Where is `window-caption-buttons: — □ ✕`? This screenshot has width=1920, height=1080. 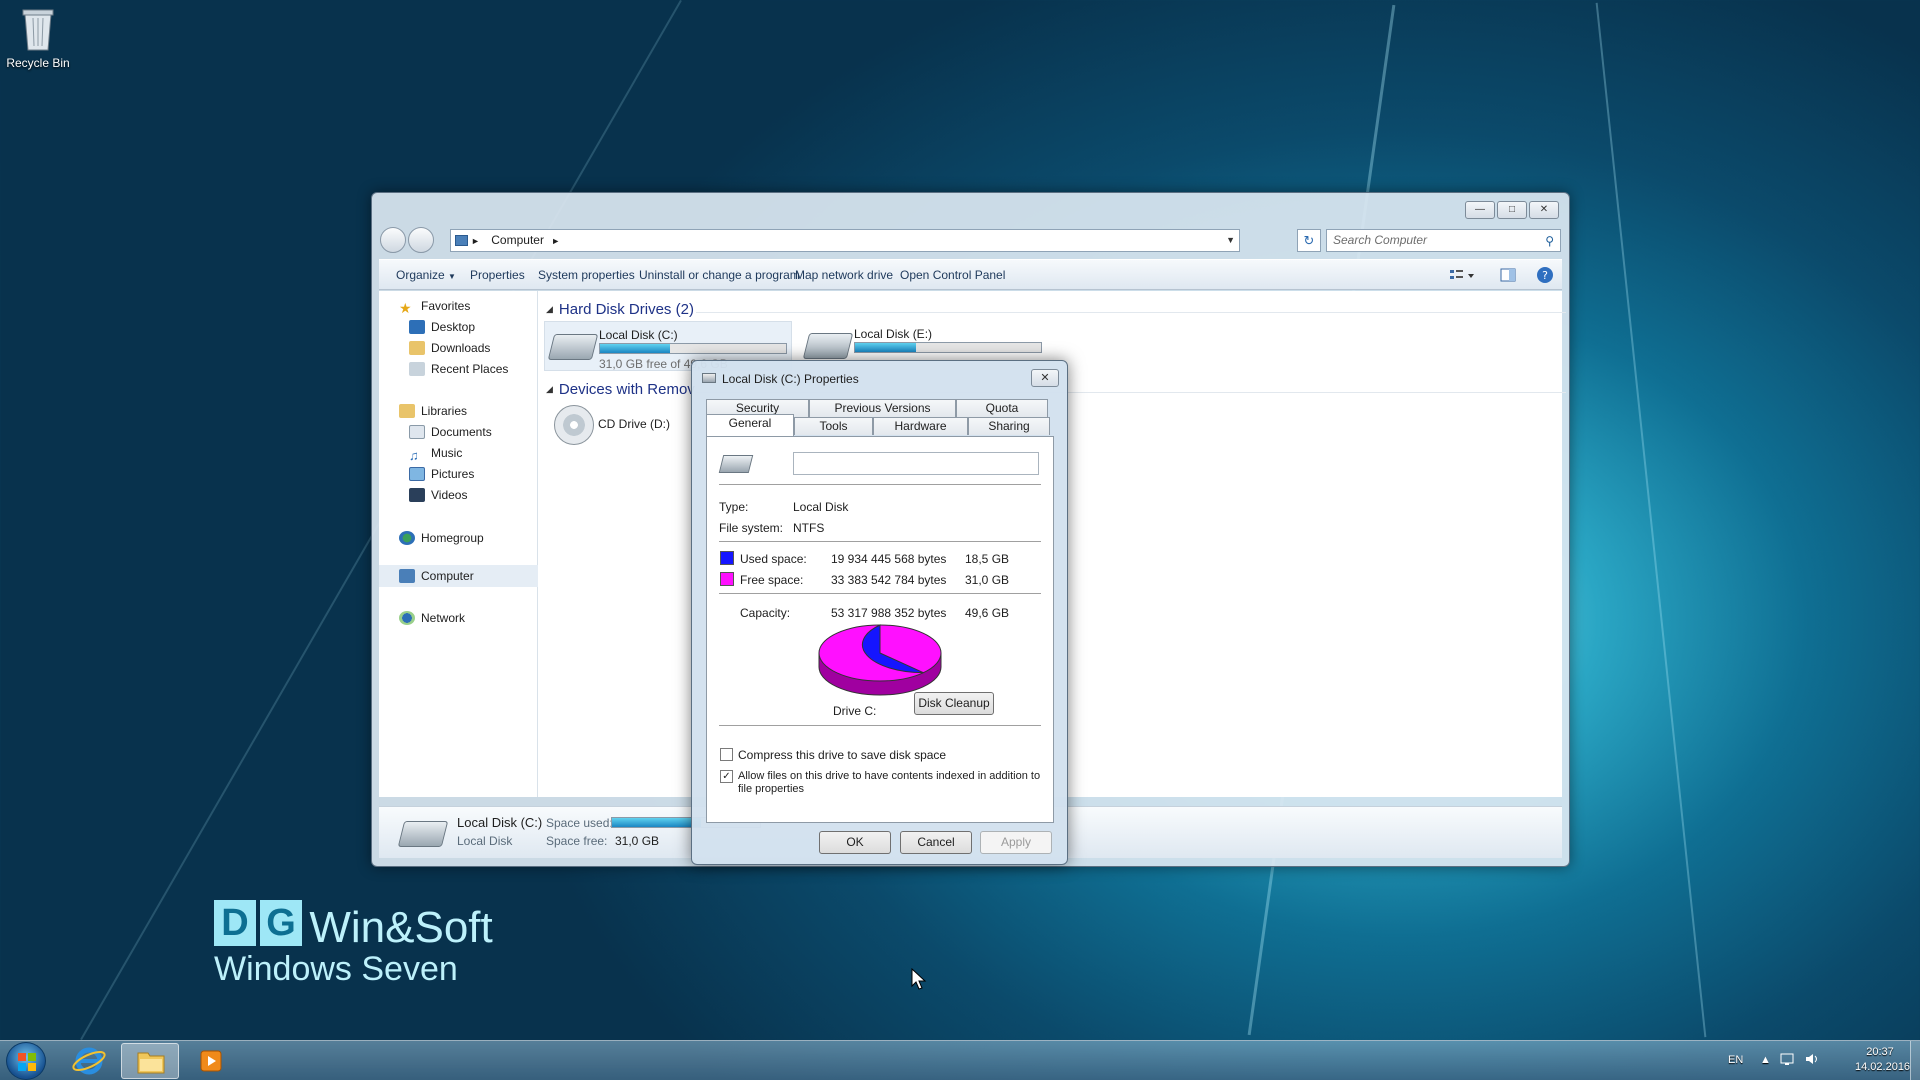
window-caption-buttons: — □ ✕ is located at coordinates (1512, 210).